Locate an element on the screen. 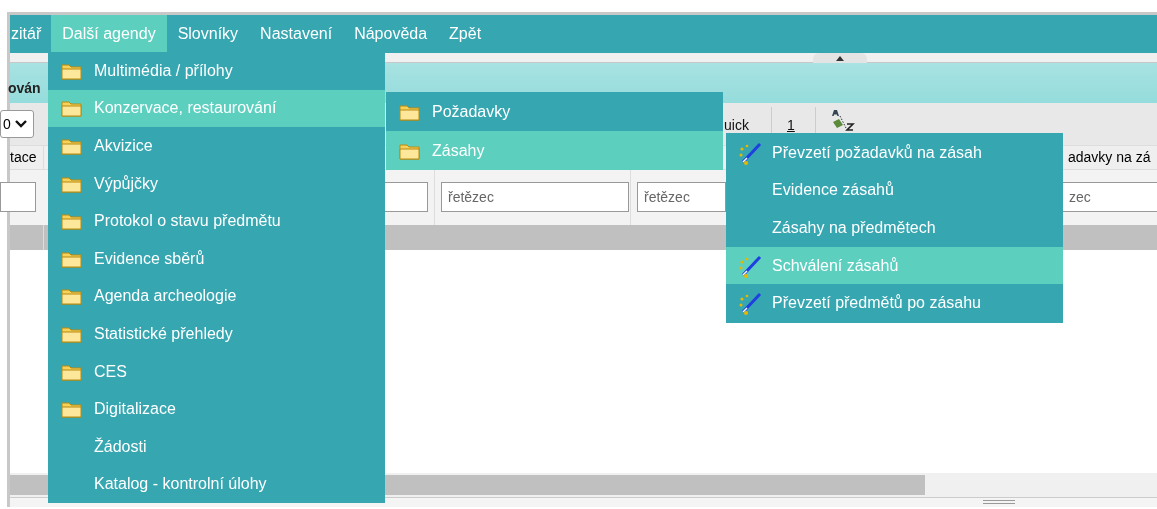  page-number-link: 1 is located at coordinates (791, 125).